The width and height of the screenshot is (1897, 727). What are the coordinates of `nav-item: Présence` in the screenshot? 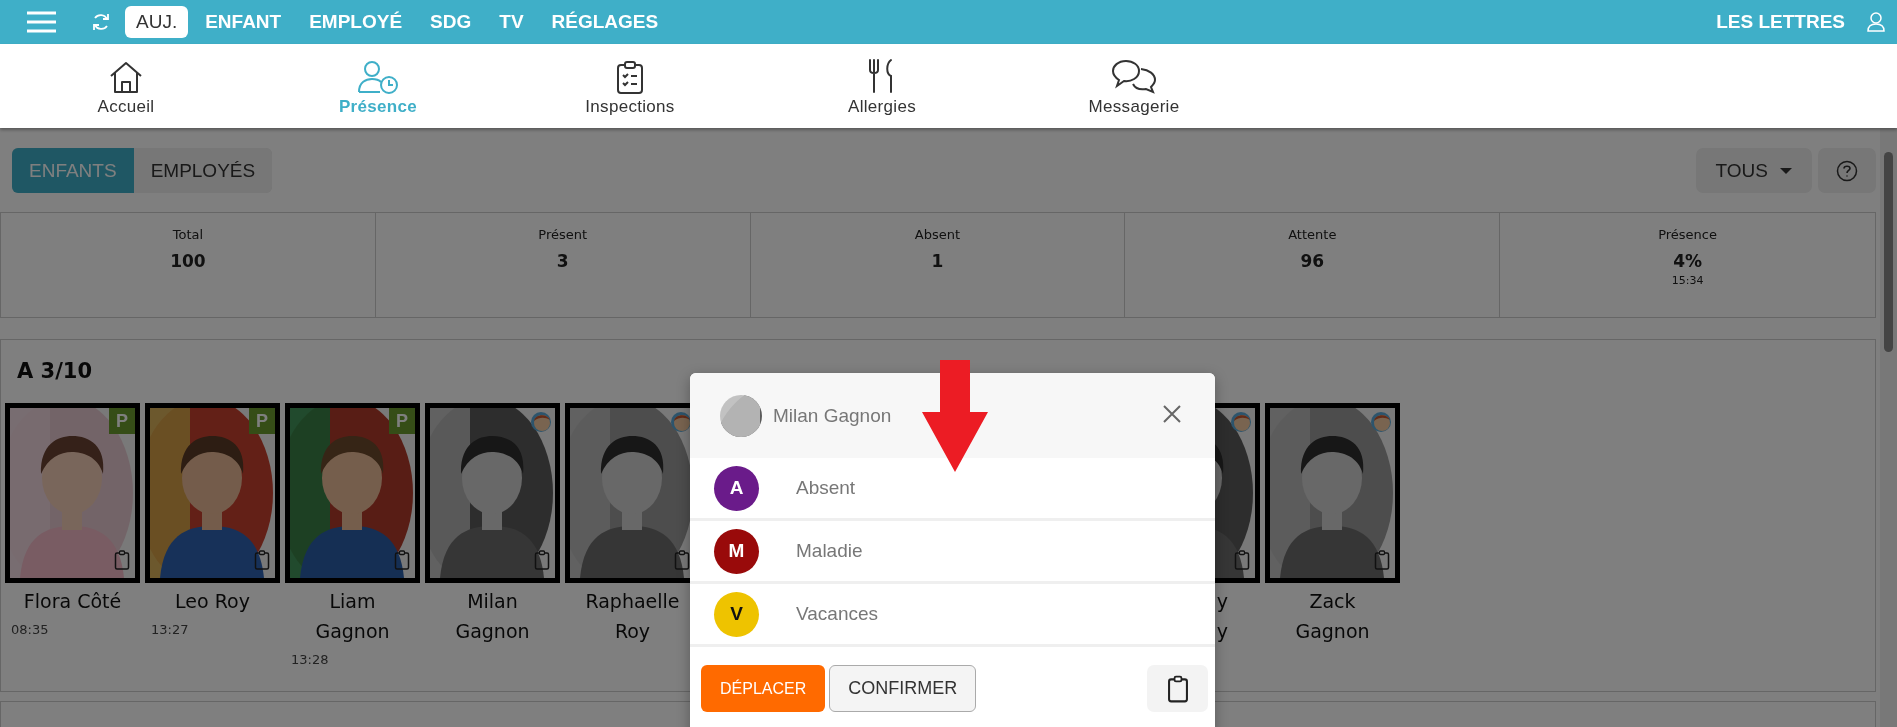 It's located at (378, 86).